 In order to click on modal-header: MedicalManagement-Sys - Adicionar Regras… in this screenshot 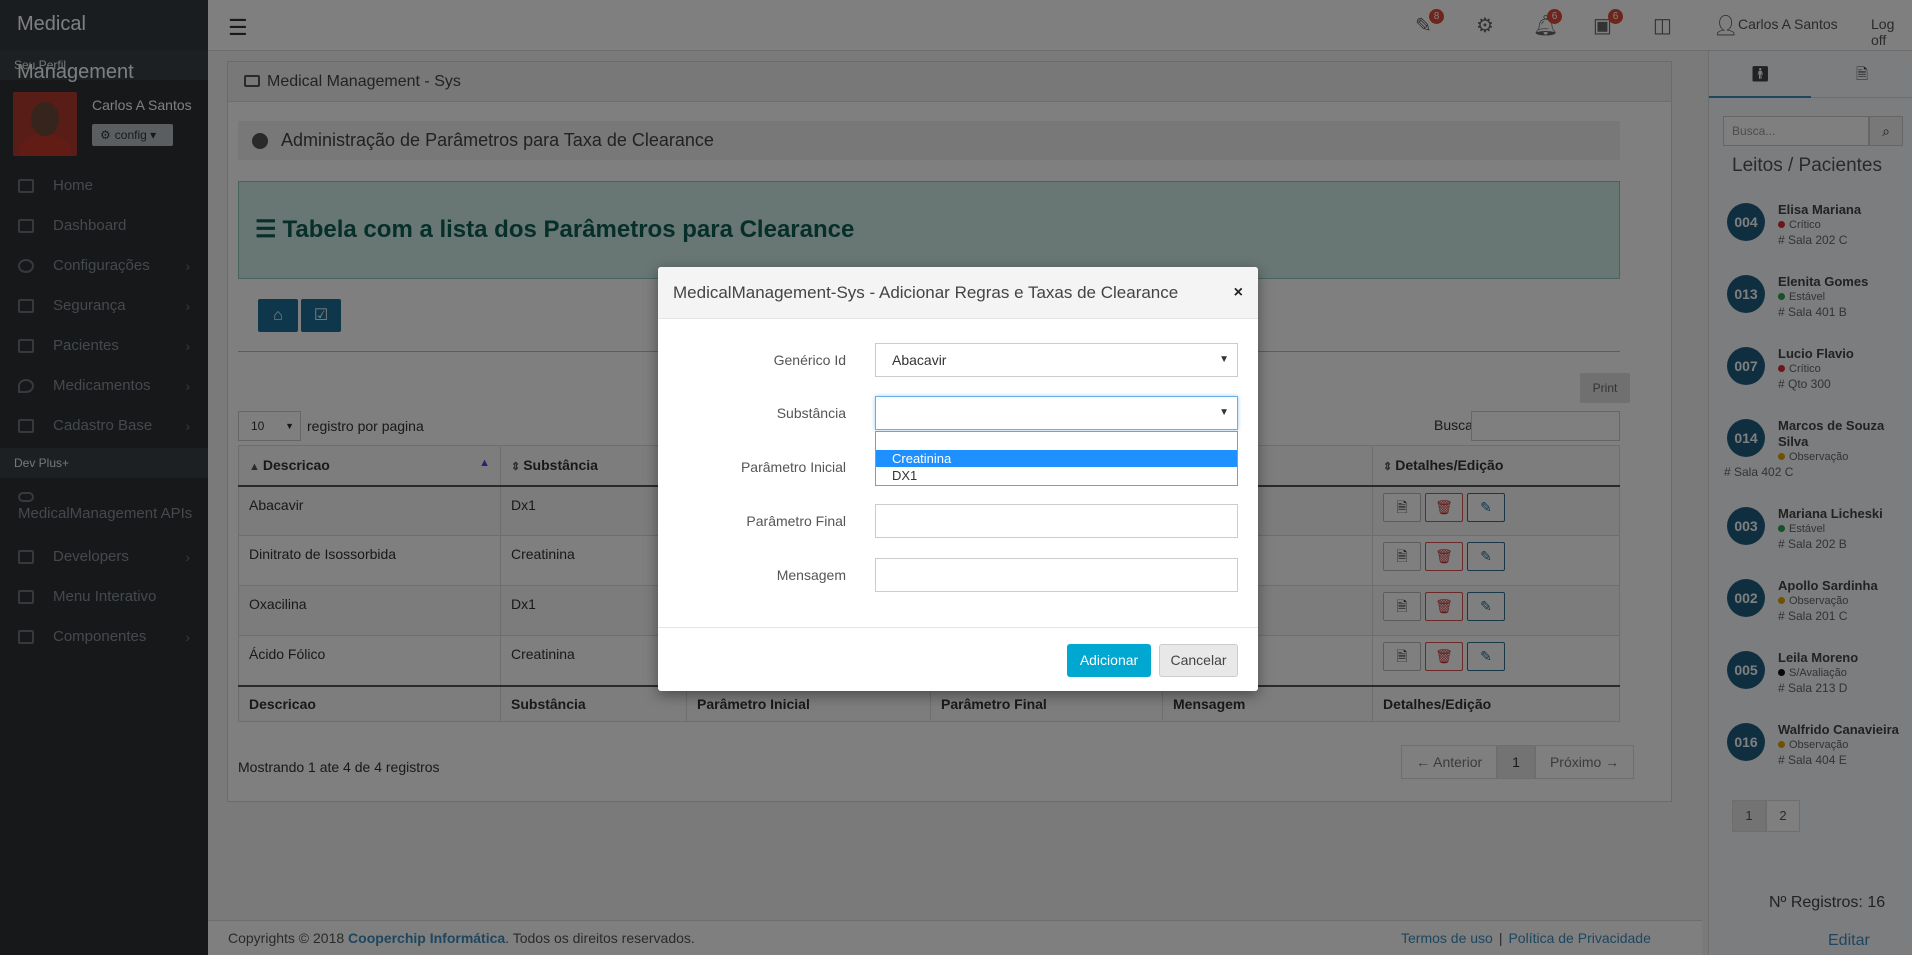, I will do `click(958, 293)`.